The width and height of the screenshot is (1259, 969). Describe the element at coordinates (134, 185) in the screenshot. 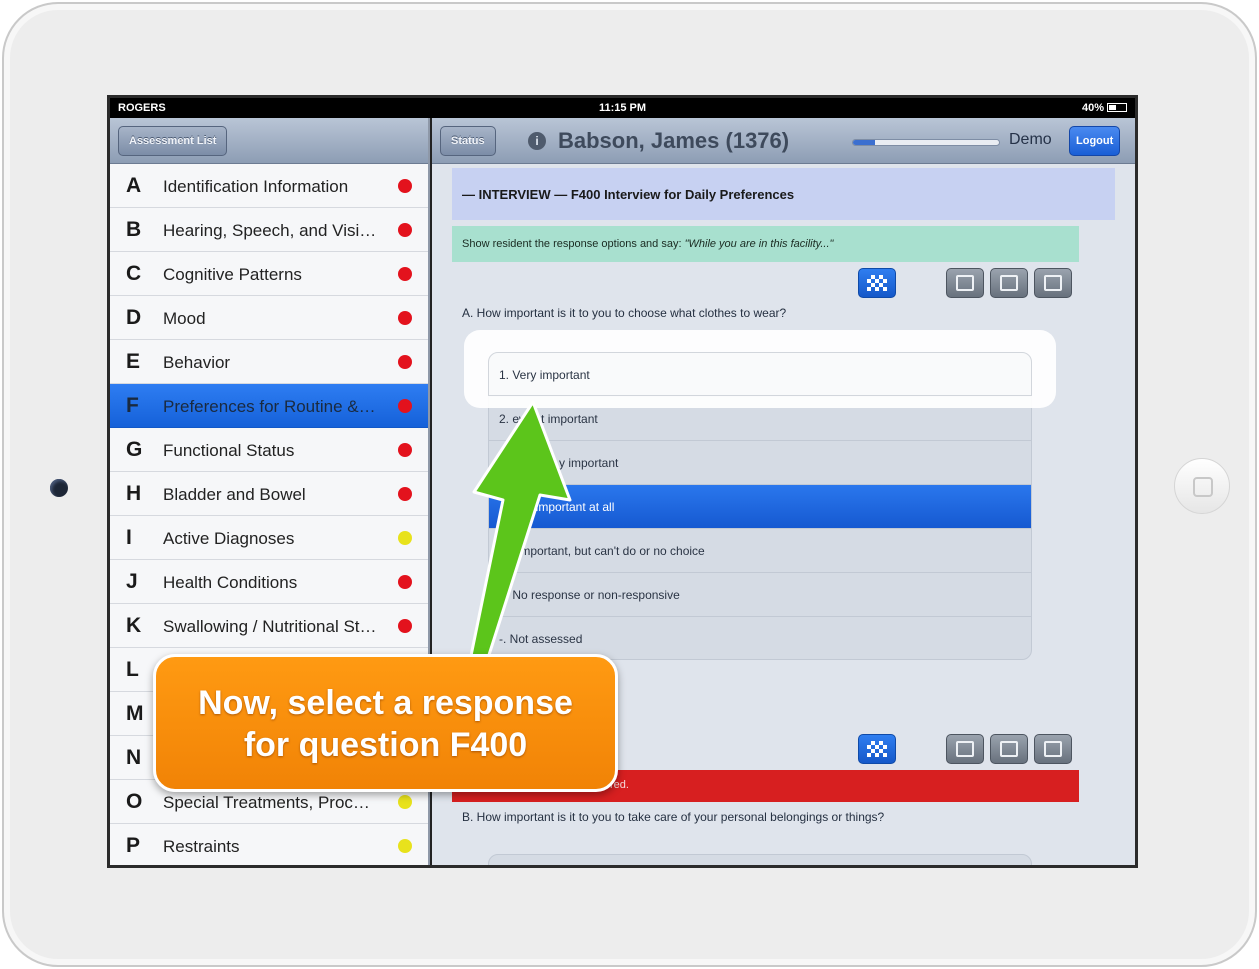

I see `section-letter: A` at that location.